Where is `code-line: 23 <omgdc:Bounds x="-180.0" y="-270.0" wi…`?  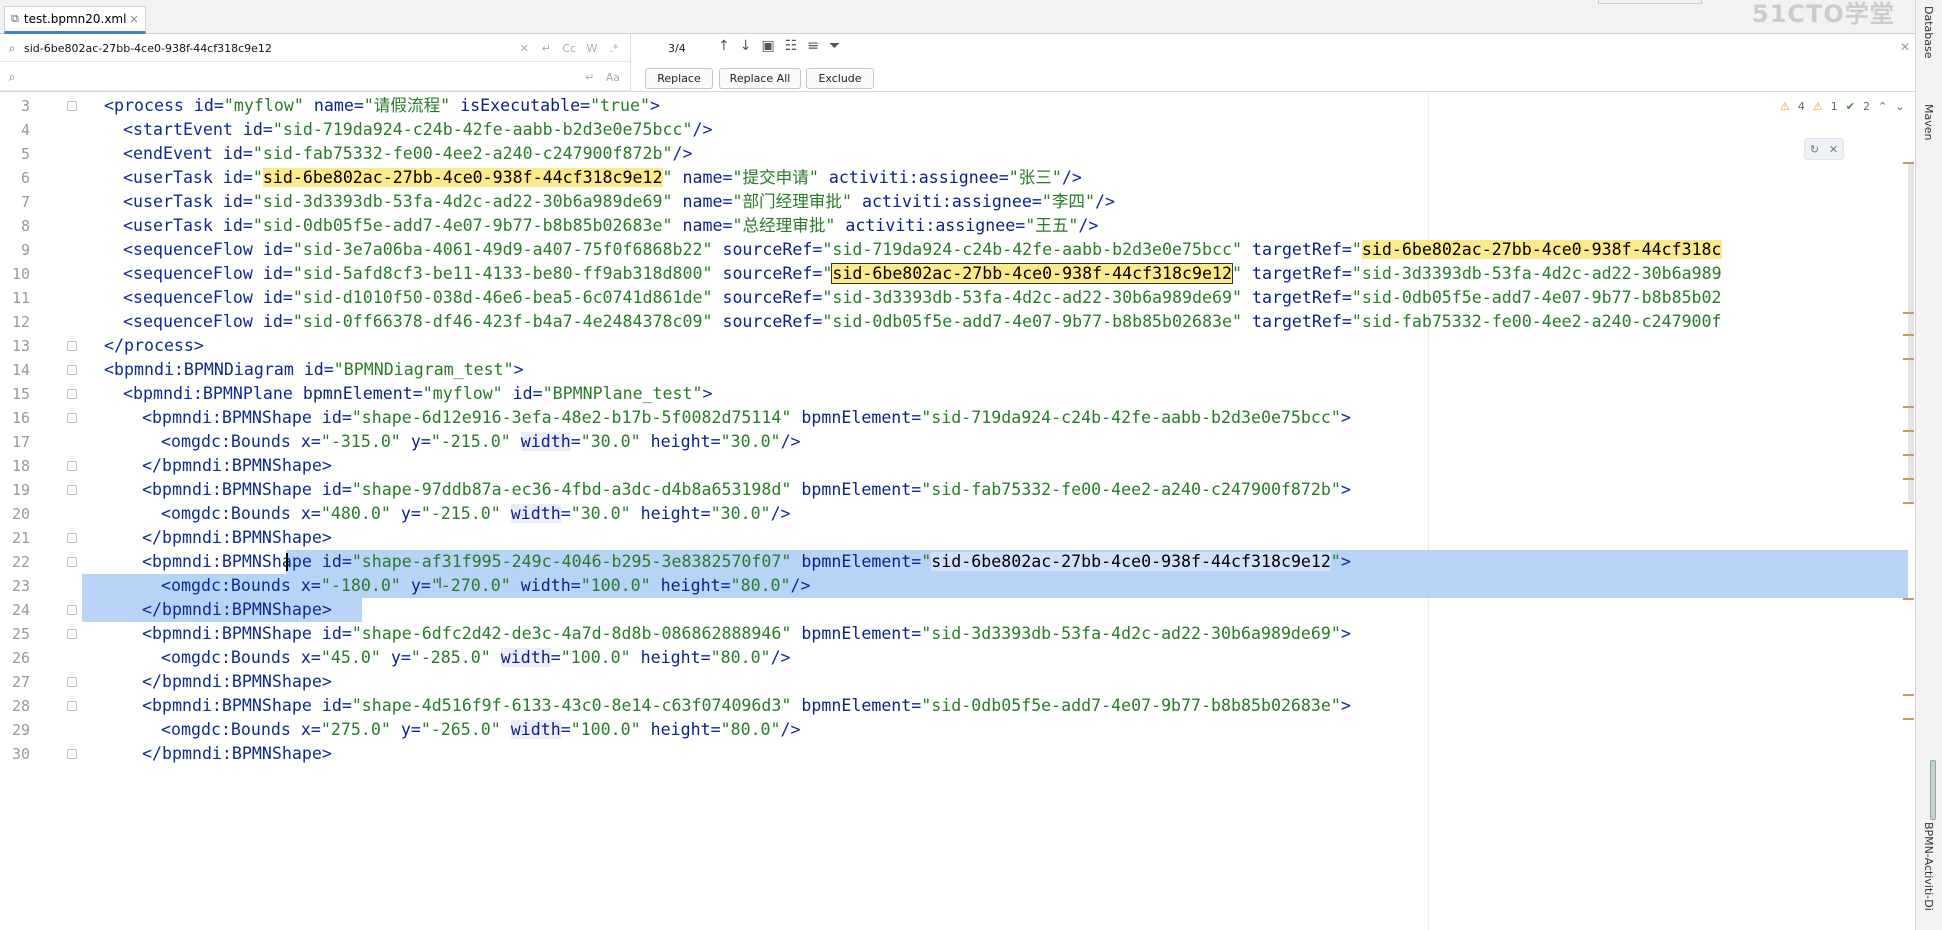 code-line: 23 <omgdc:Bounds x="-180.0" y="-270.0" wi… is located at coordinates (957, 586).